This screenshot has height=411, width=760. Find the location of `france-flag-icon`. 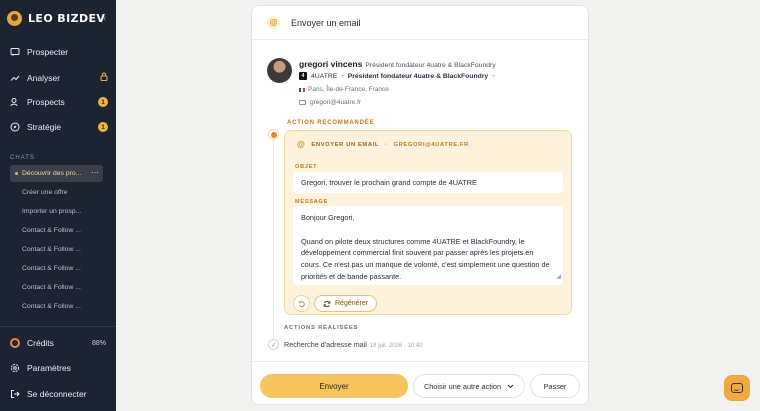

france-flag-icon is located at coordinates (302, 89).